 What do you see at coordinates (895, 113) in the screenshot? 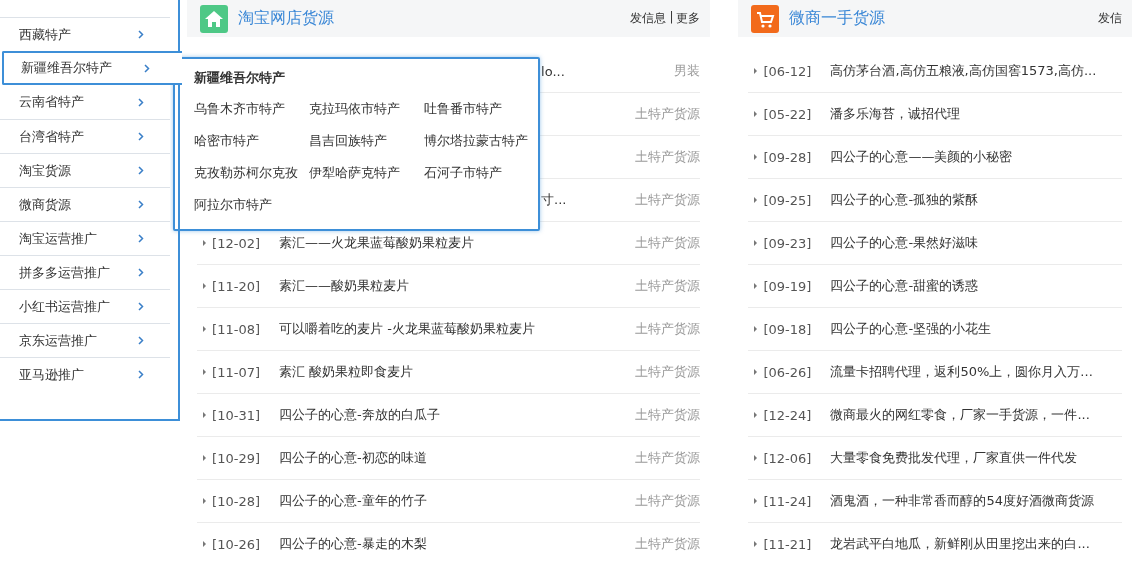
I see `news-link: 潘多乐海苔，诚招代理` at bounding box center [895, 113].